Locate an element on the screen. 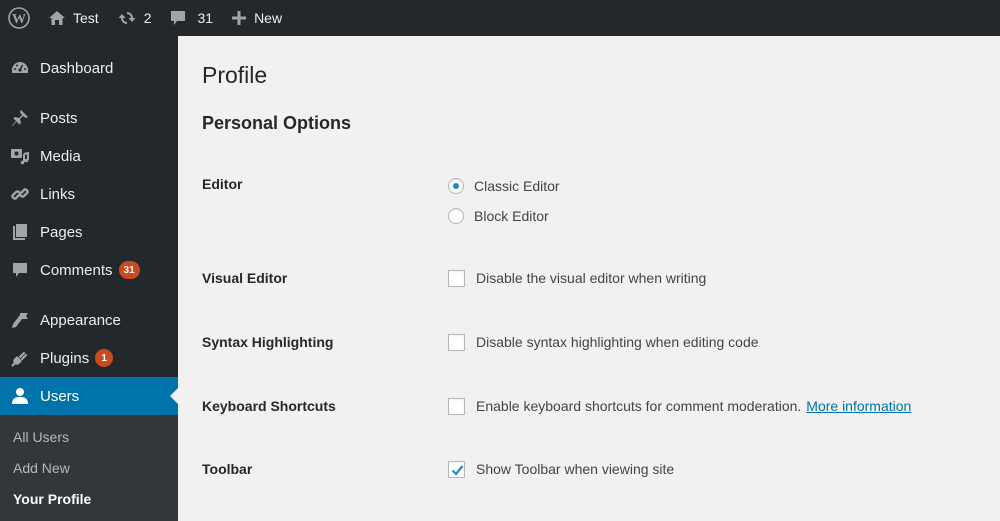 The image size is (1000, 521). comments-count: 31 is located at coordinates (205, 18).